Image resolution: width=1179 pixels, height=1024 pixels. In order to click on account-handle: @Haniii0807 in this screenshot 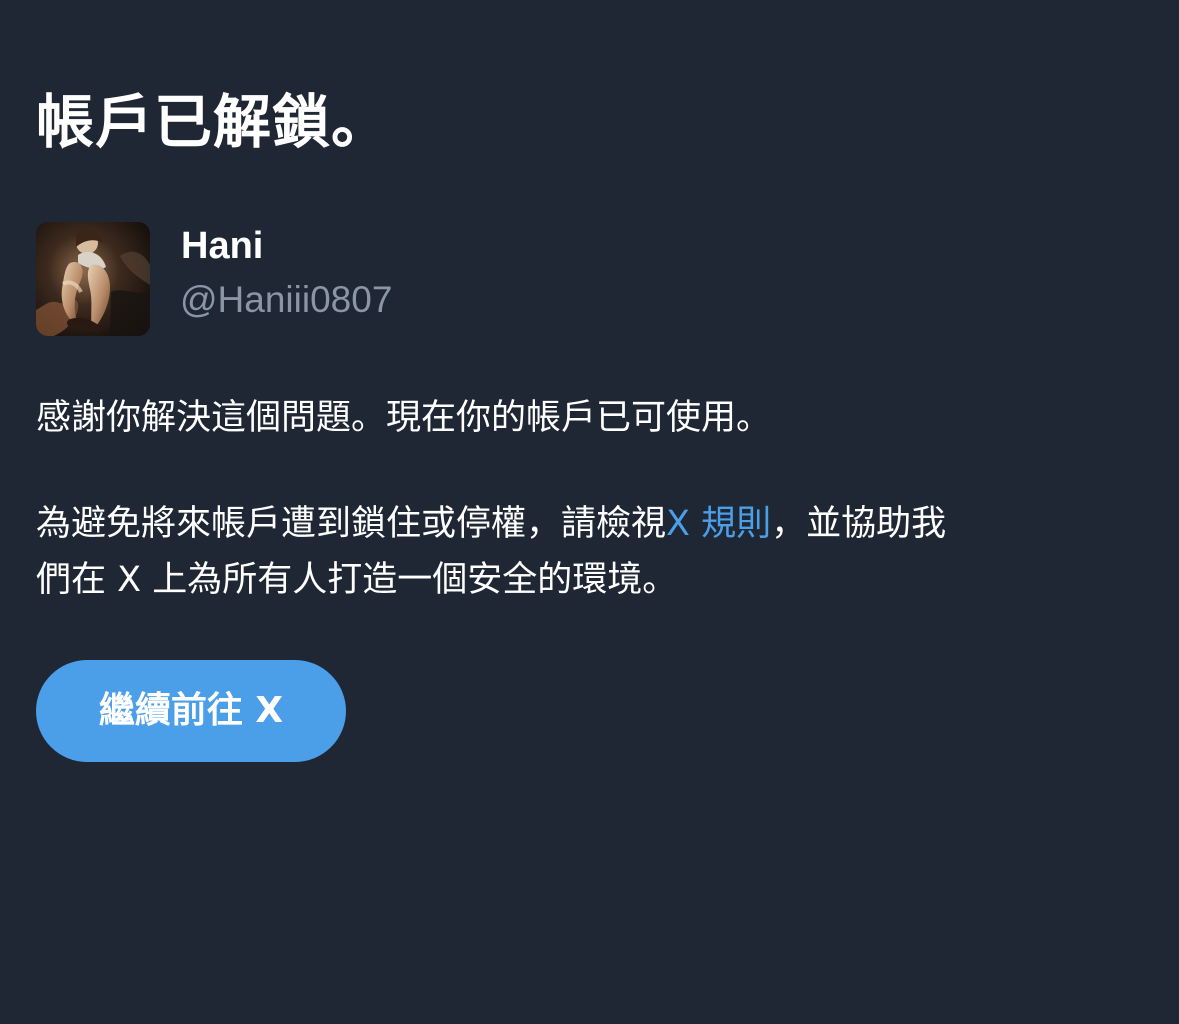, I will do `click(286, 299)`.